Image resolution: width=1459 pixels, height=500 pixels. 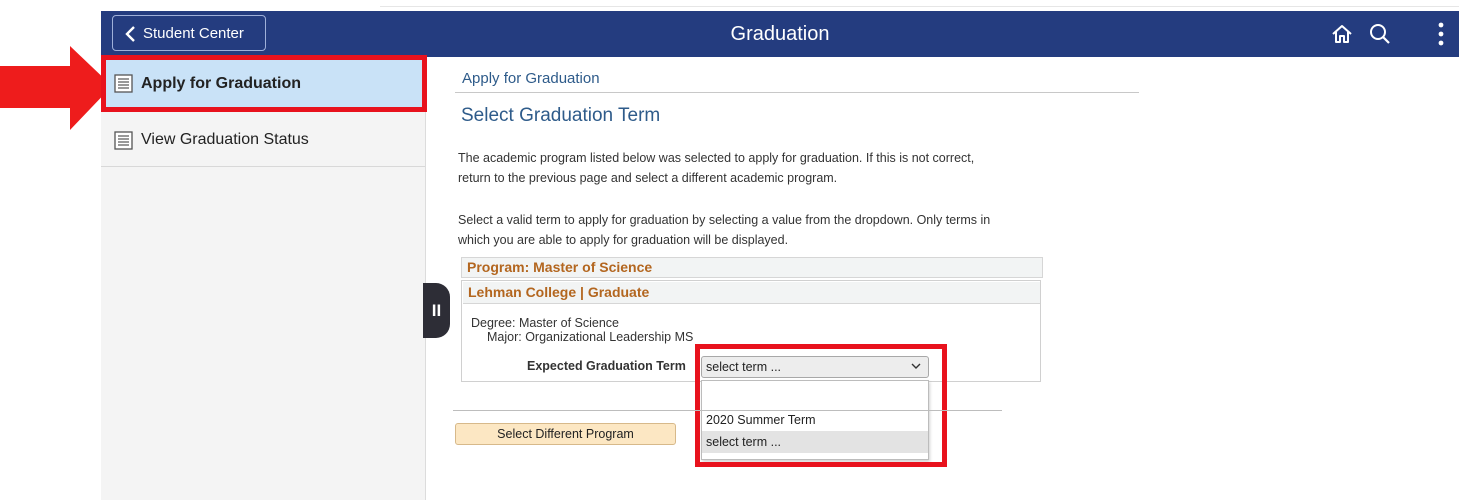 What do you see at coordinates (1441, 34) in the screenshot?
I see `more-vertical-icon` at bounding box center [1441, 34].